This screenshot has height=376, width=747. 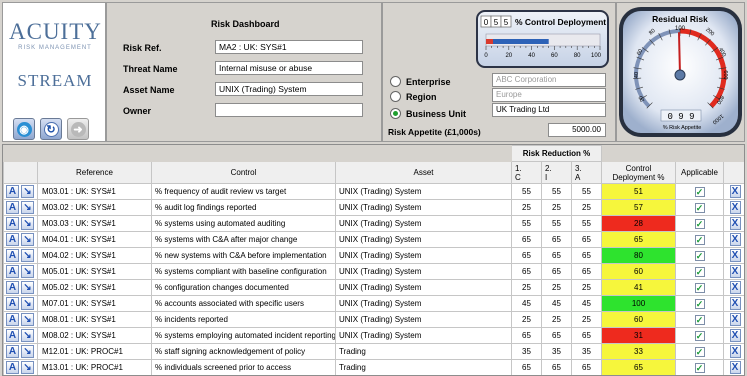 I want to click on region-radio-circle, so click(x=395, y=96).